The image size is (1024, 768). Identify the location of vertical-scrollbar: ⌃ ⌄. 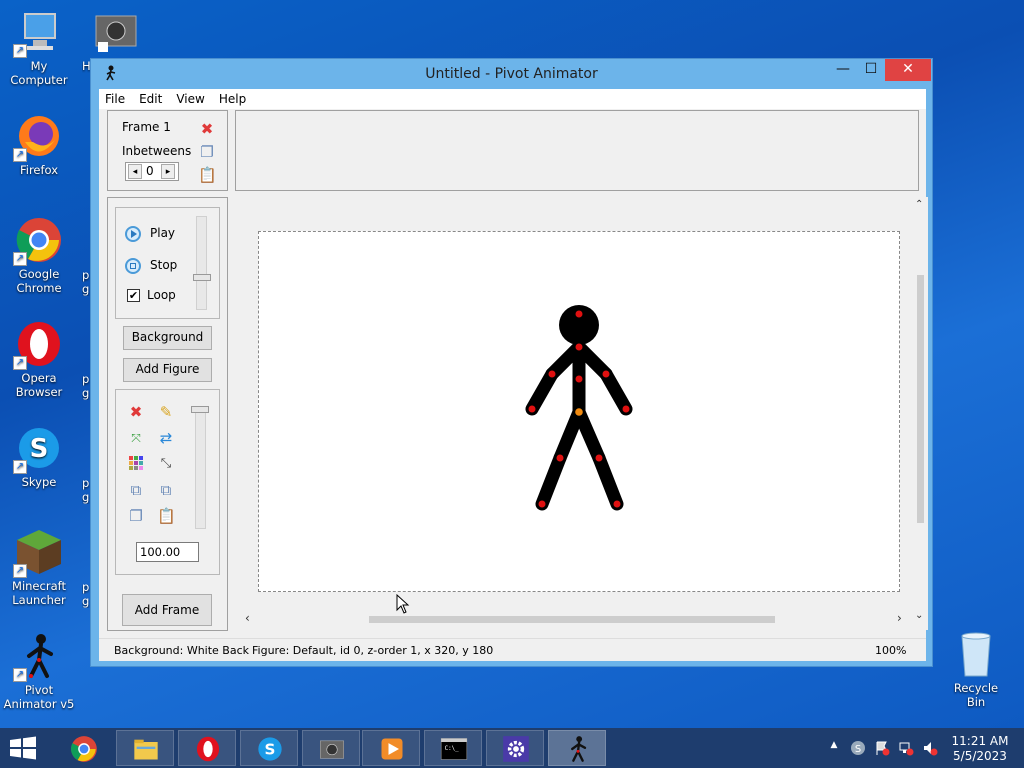
(920, 413).